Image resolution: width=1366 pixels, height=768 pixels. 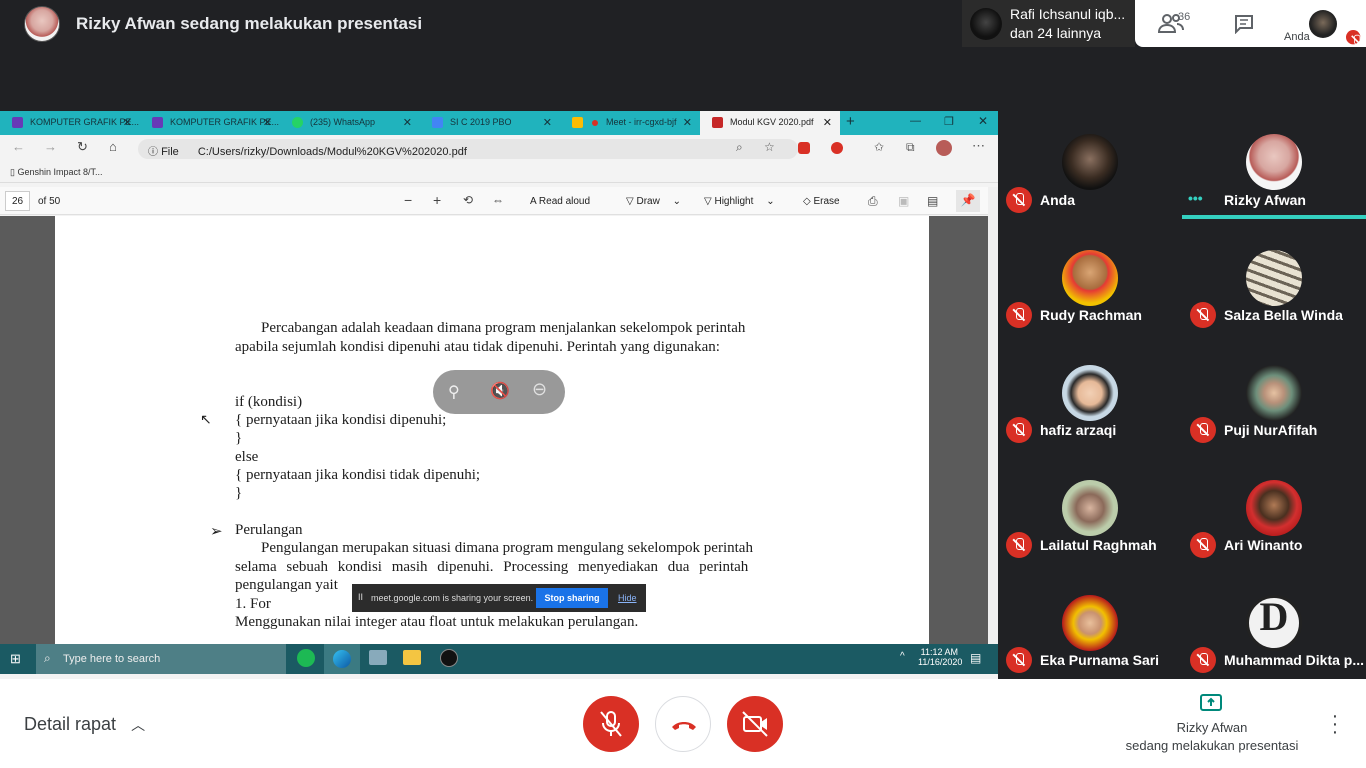 I want to click on spotify-icon, so click(x=306, y=658).